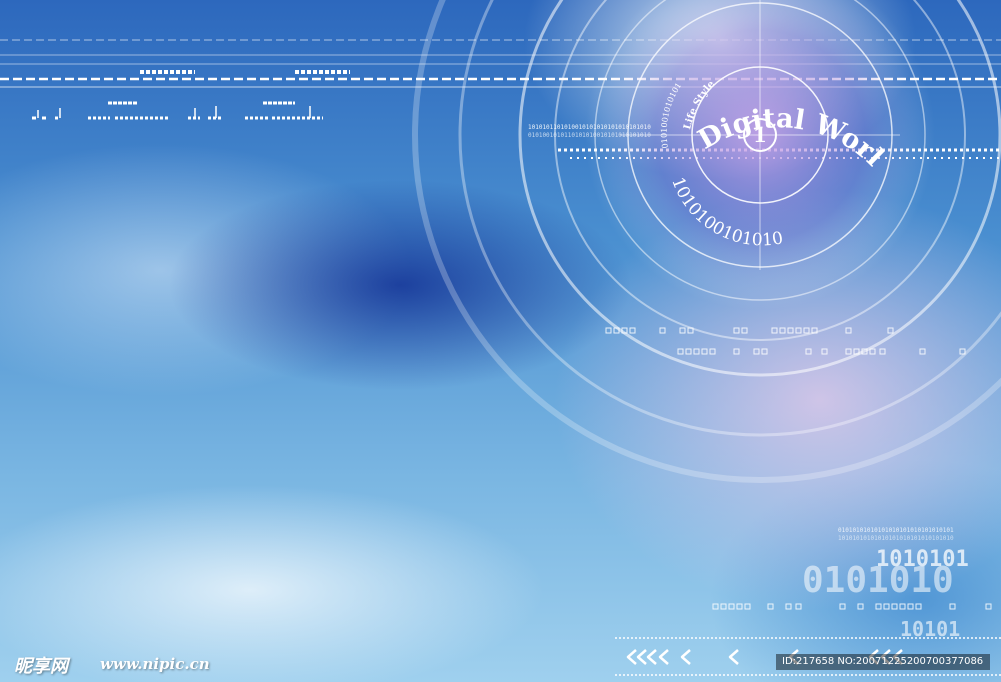  What do you see at coordinates (760, 135) in the screenshot?
I see `center-numeral: 1` at bounding box center [760, 135].